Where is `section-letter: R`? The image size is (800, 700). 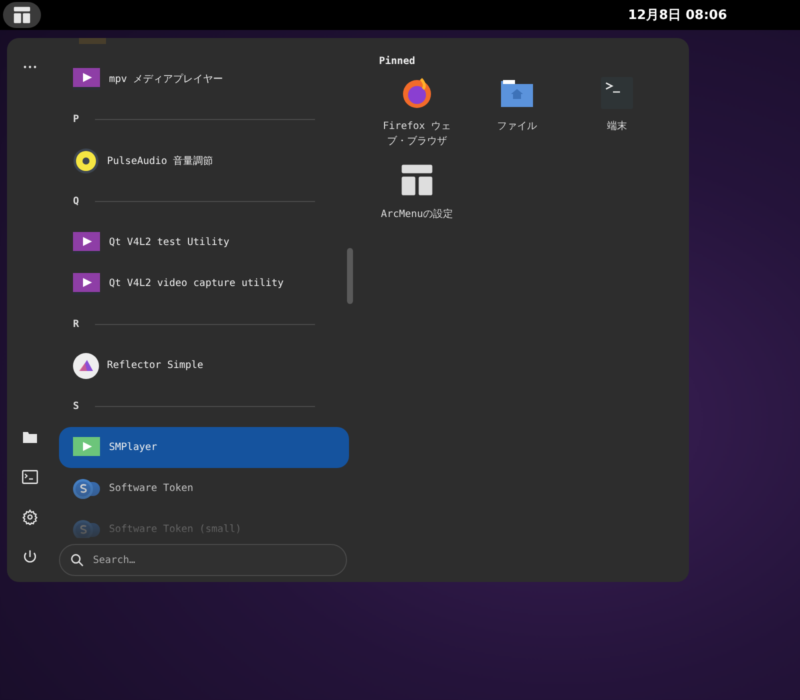 section-letter: R is located at coordinates (76, 324).